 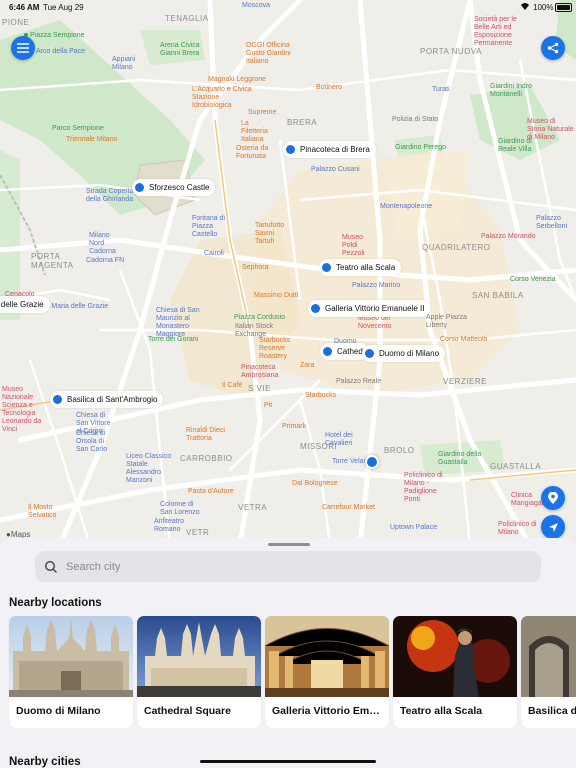 I want to click on poi-label: Giardino Perego, so click(x=420, y=147).